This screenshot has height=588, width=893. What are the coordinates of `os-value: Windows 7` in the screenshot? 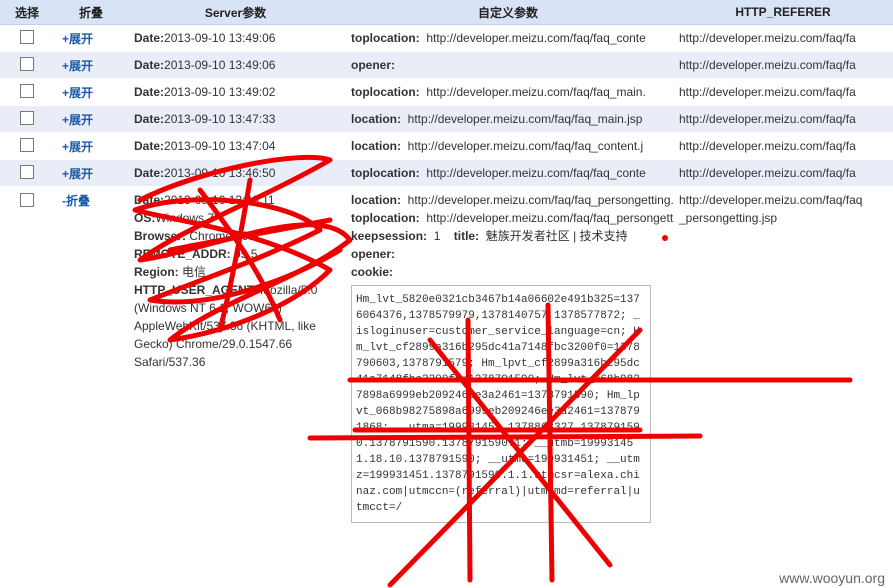 It's located at (185, 218).